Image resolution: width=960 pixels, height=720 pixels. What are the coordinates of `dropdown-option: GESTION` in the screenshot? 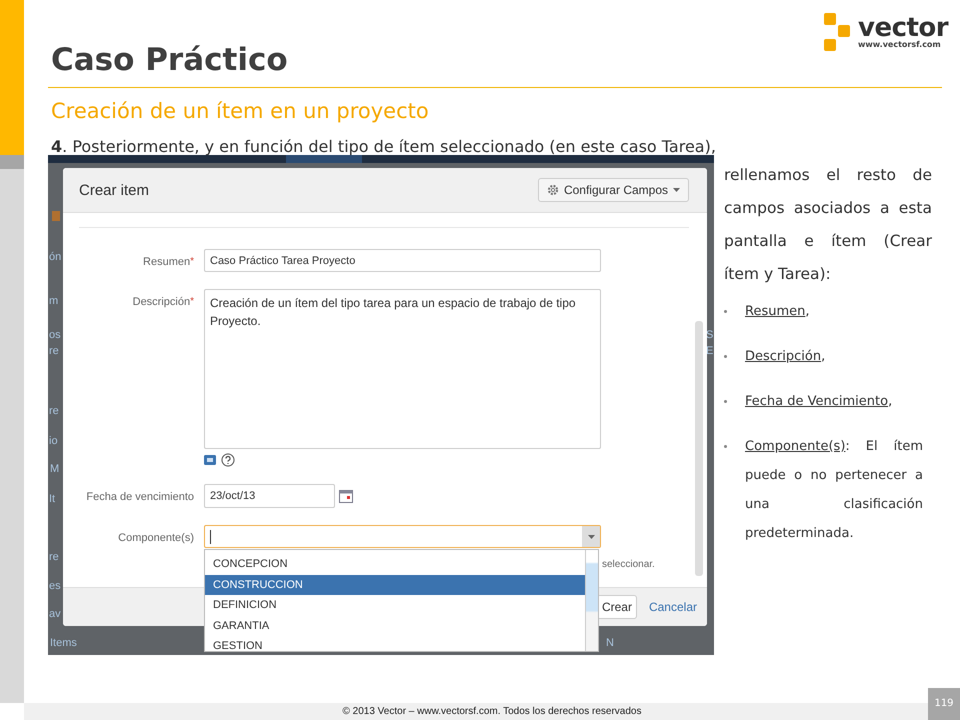 It's located at (395, 645).